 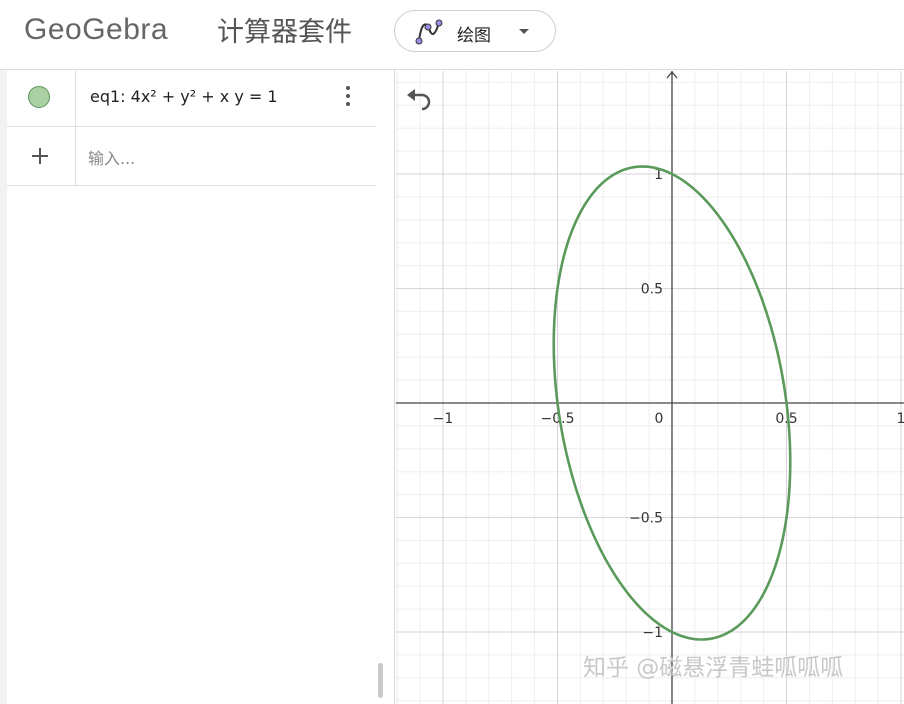 What do you see at coordinates (380, 680) in the screenshot?
I see `algebra-resize-handle` at bounding box center [380, 680].